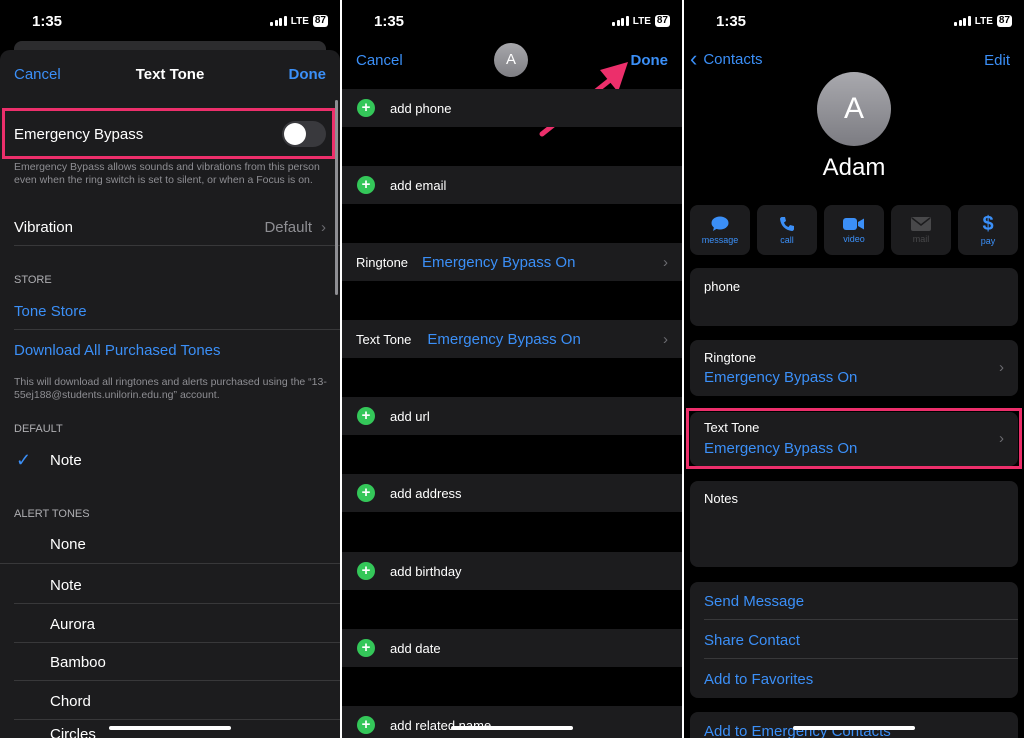 The width and height of the screenshot is (1024, 738). Describe the element at coordinates (720, 223) in the screenshot. I see `message-icon` at that location.